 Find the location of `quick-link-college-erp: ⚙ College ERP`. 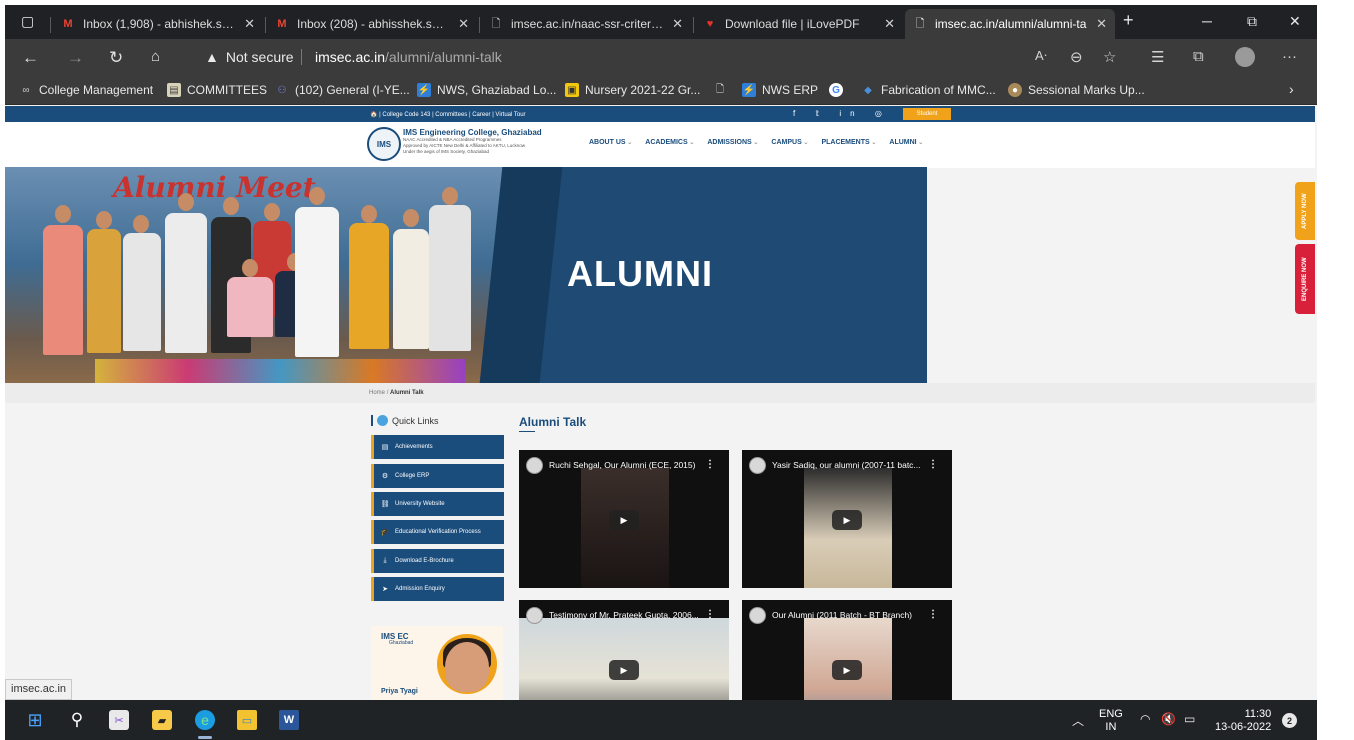

quick-link-college-erp: ⚙ College ERP is located at coordinates (437, 476).